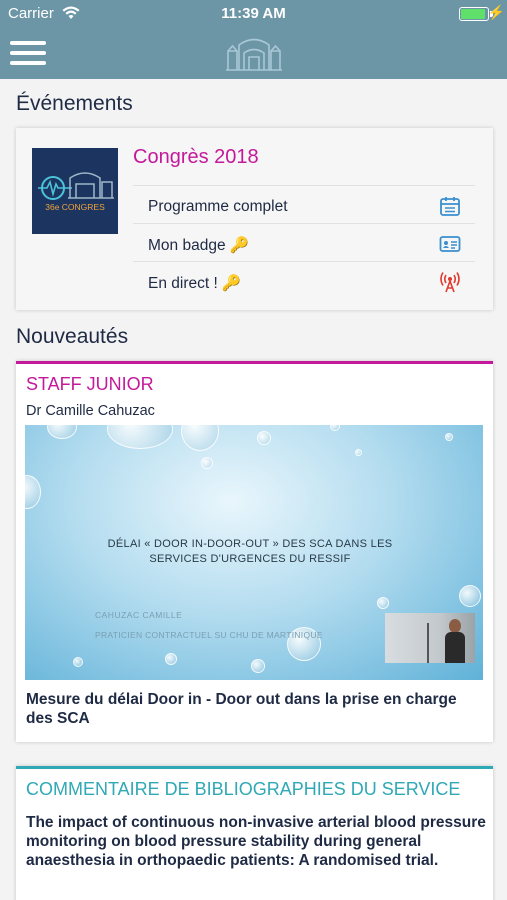  I want to click on news-section-title: Nouveautés, so click(72, 336).